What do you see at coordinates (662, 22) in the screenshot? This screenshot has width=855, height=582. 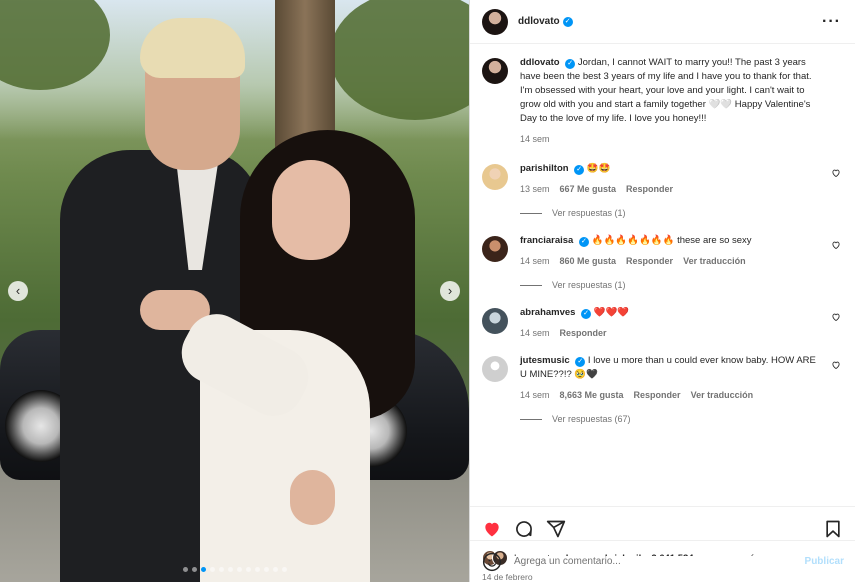 I see `post-header: ddlovato ✓ ···` at bounding box center [662, 22].